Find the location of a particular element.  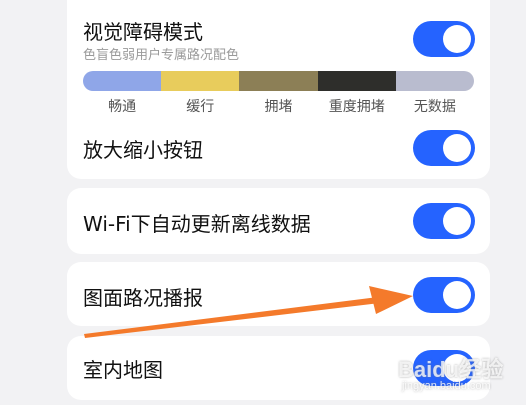

arrow-head is located at coordinates (391, 300).